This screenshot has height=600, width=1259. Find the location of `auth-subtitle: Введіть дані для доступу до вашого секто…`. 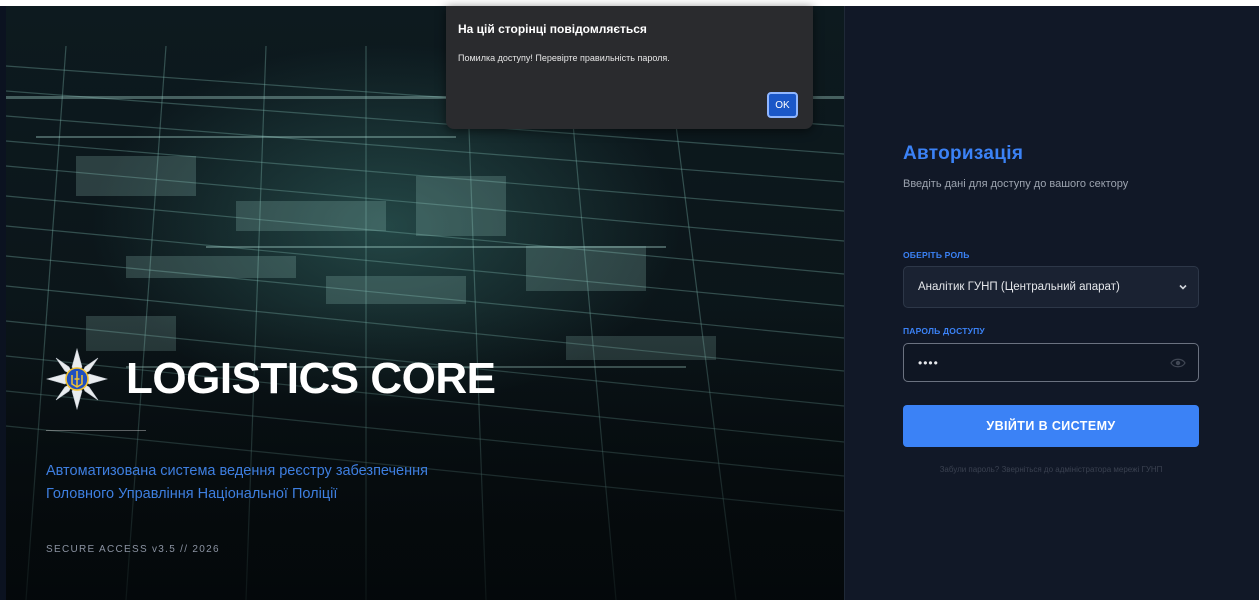

auth-subtitle: Введіть дані для доступу до вашого секто… is located at coordinates (1016, 184).